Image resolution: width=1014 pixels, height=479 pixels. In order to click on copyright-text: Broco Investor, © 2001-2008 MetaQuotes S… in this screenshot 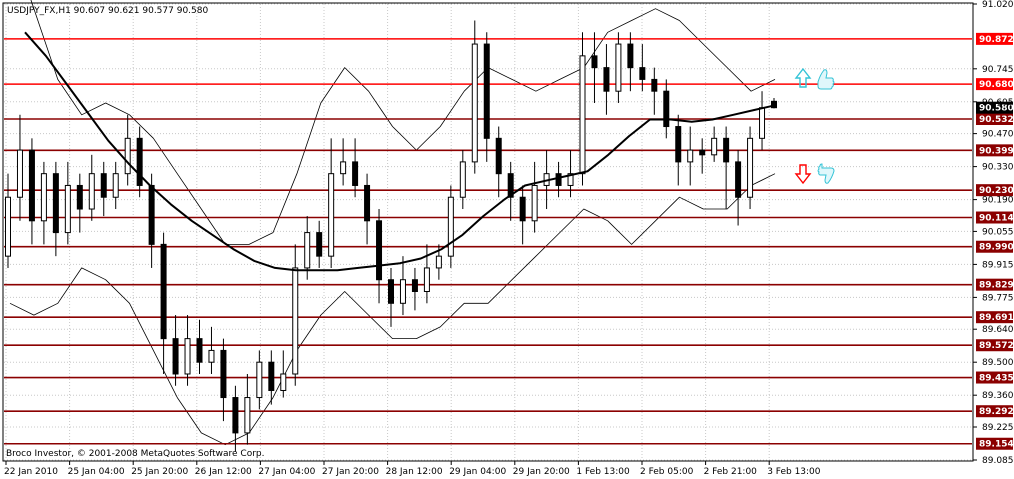, I will do `click(135, 454)`.